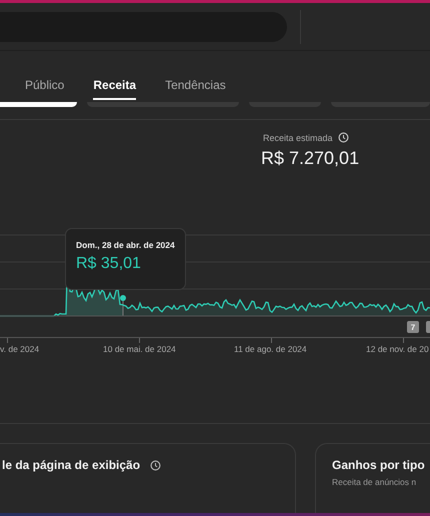  What do you see at coordinates (123, 298) in the screenshot?
I see `hover-dot` at bounding box center [123, 298].